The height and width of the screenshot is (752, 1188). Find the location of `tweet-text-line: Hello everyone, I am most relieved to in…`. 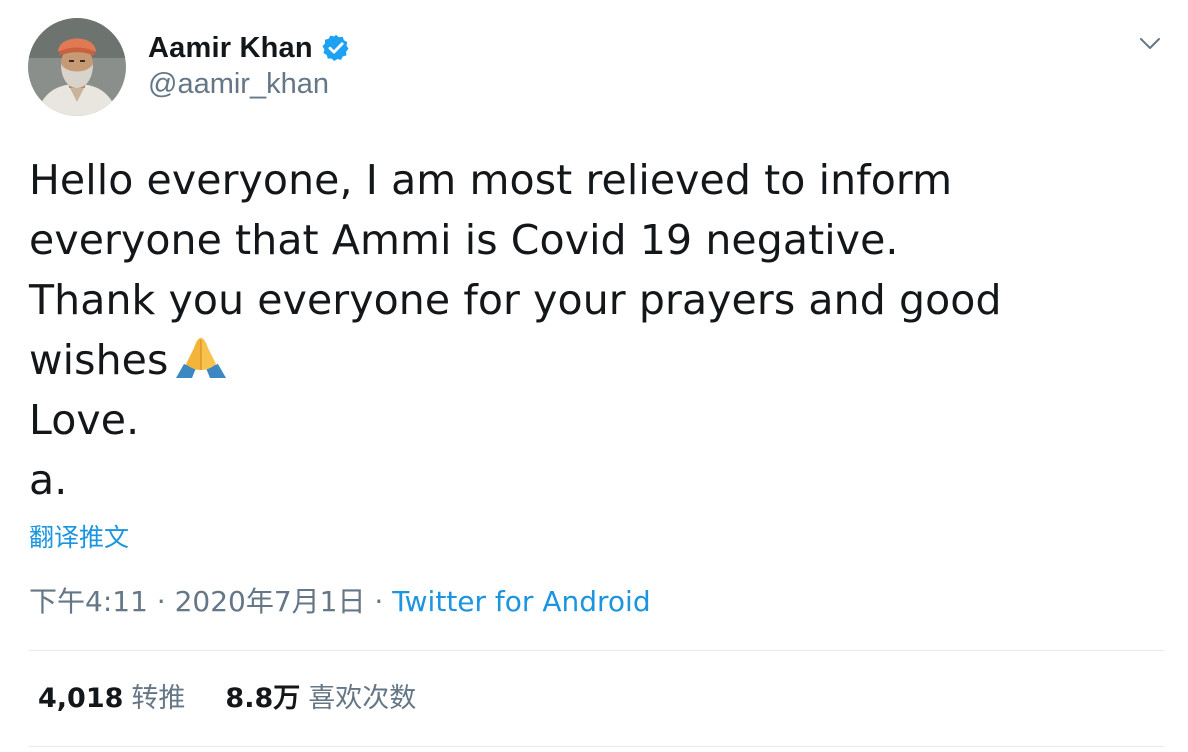

tweet-text-line: Hello everyone, I am most relieved to in… is located at coordinates (491, 180).